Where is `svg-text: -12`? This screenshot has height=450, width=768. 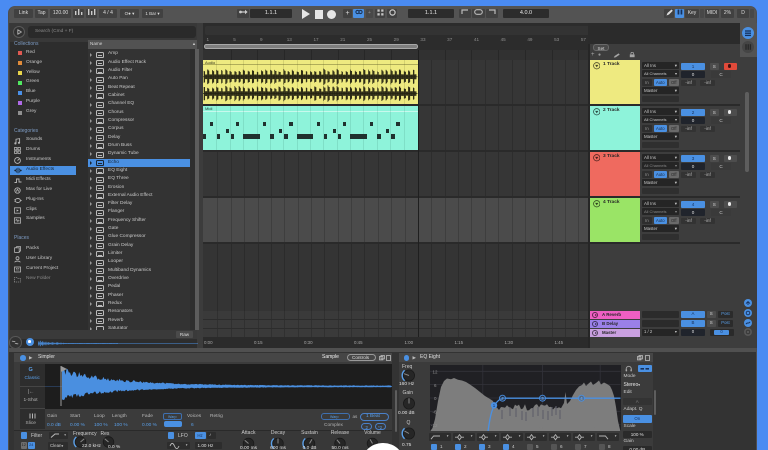
svg-text: -12 is located at coordinates (434, 424).